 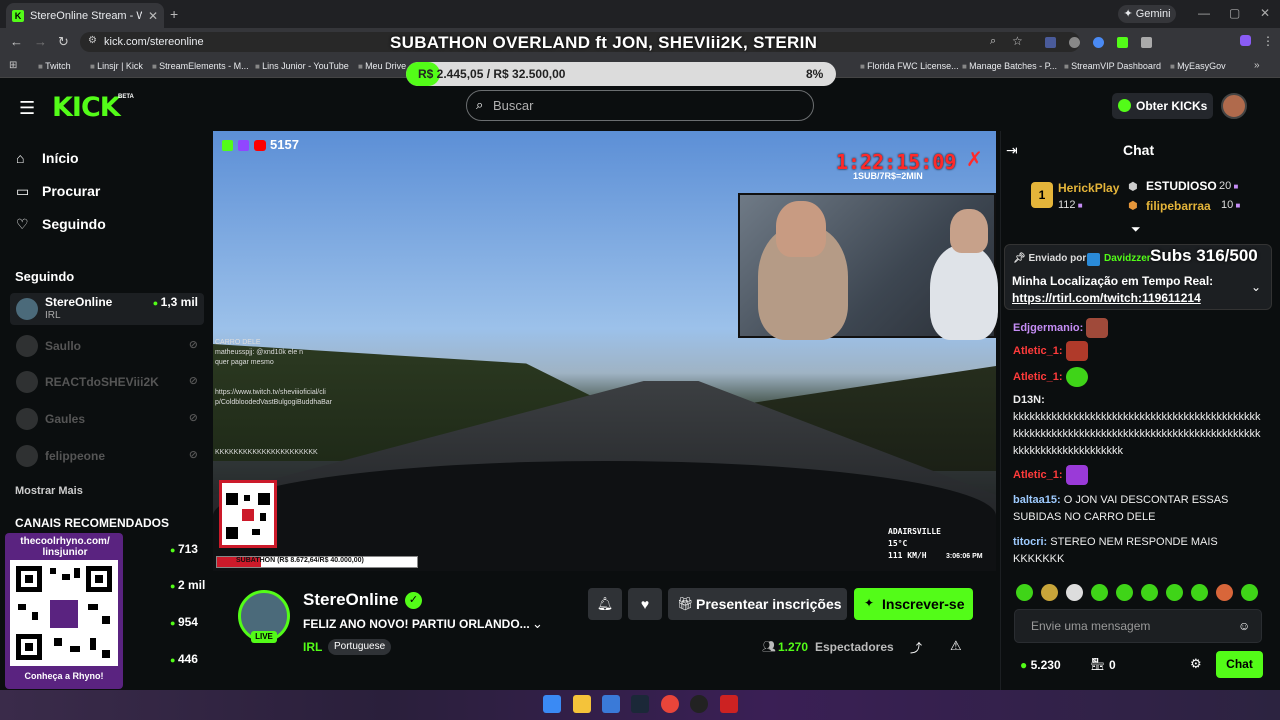 I want to click on leaderboard-name: HerickPlay, so click(x=1088, y=188).